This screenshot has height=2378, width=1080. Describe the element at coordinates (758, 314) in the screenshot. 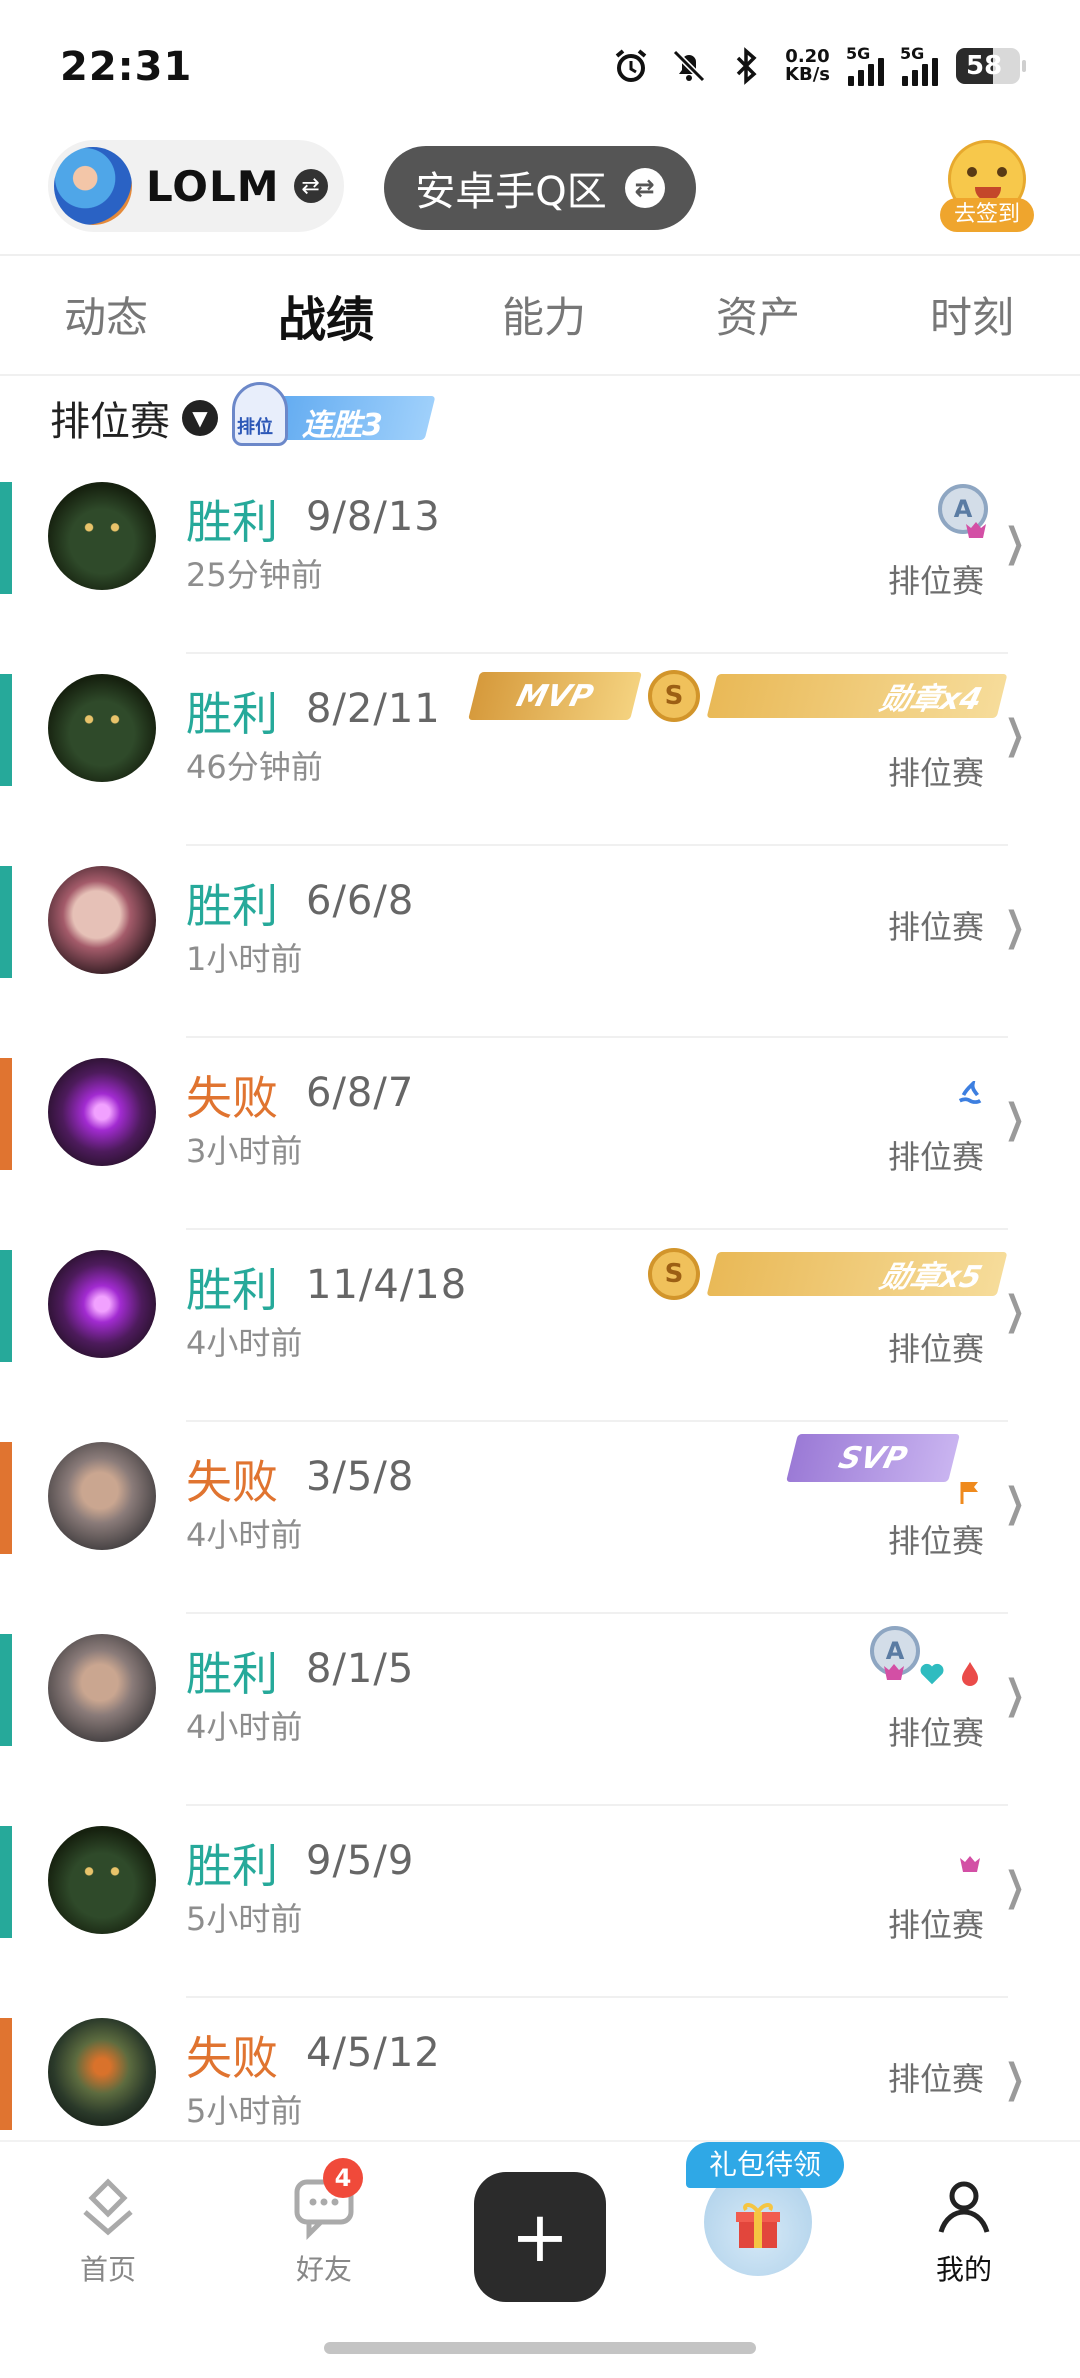

I see `tab-assets: 资产` at that location.